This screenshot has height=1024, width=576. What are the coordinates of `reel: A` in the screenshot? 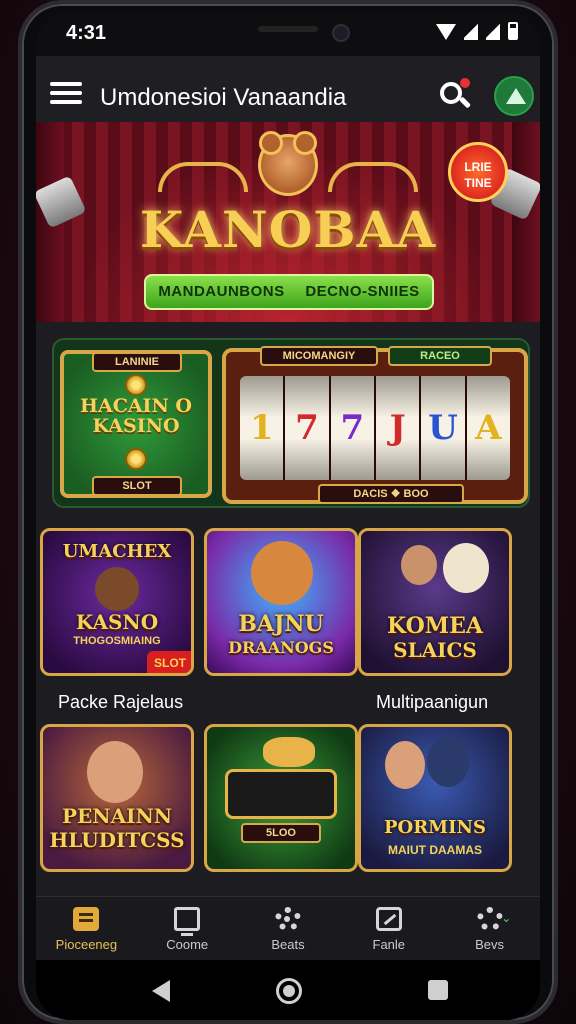 It's located at (488, 428).